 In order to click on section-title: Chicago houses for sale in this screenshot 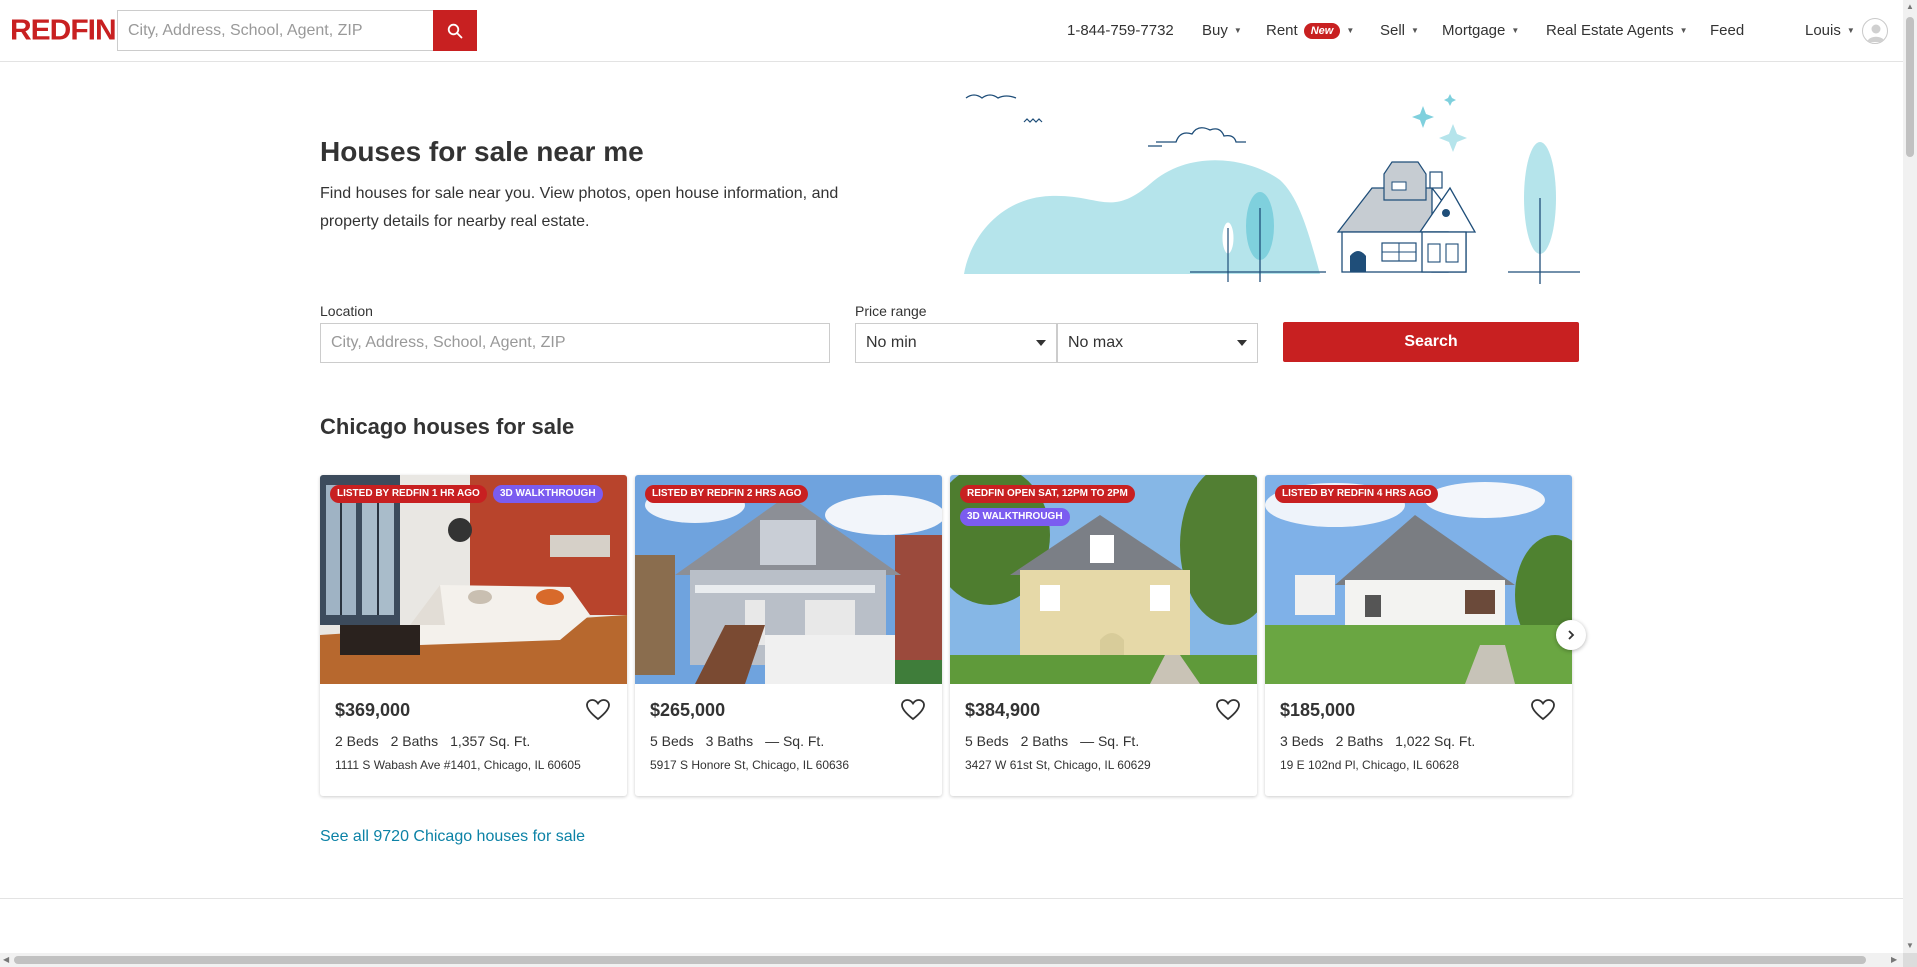, I will do `click(447, 426)`.